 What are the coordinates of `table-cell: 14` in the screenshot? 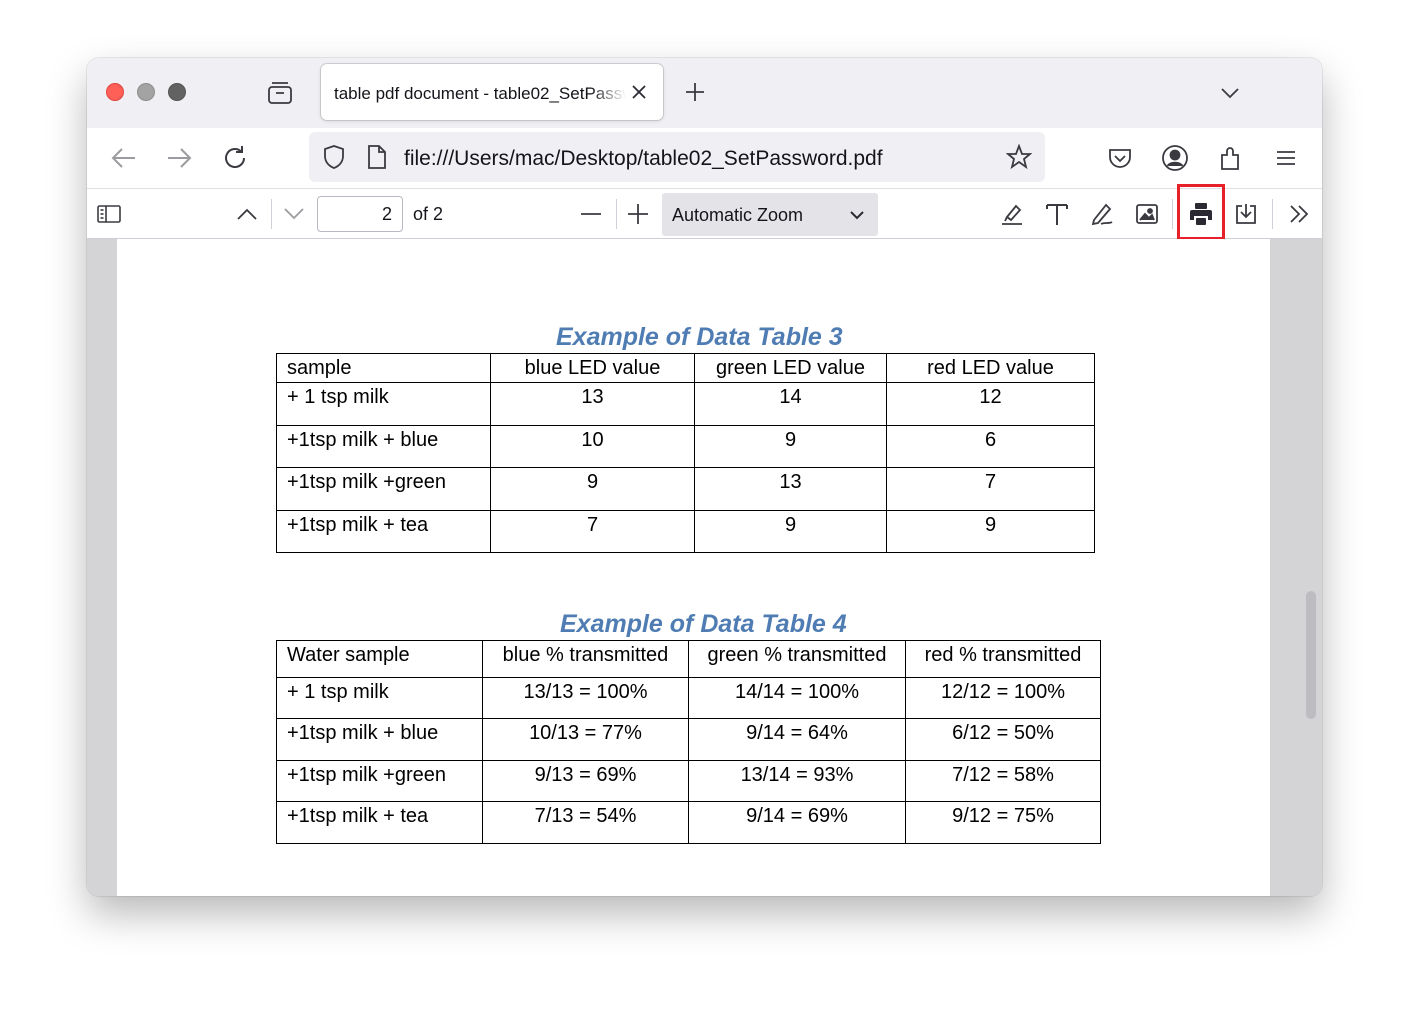 It's located at (790, 404).